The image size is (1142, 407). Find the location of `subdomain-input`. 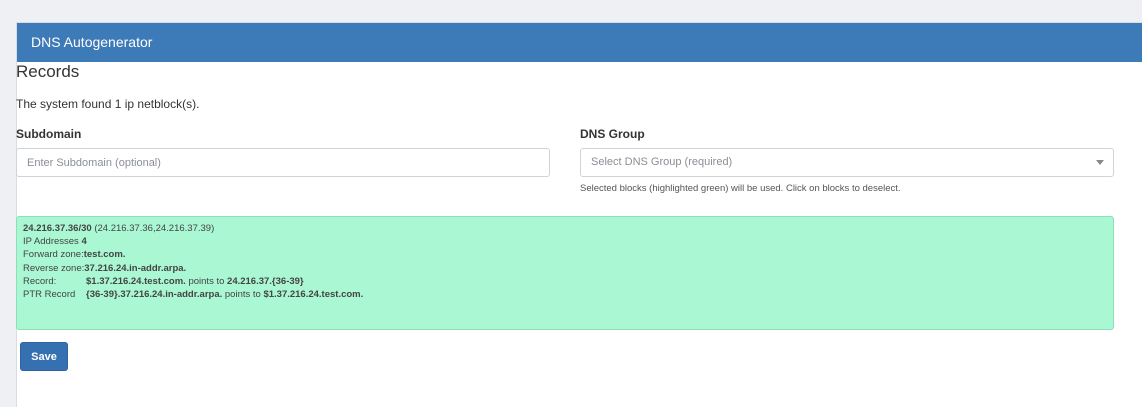

subdomain-input is located at coordinates (283, 162).